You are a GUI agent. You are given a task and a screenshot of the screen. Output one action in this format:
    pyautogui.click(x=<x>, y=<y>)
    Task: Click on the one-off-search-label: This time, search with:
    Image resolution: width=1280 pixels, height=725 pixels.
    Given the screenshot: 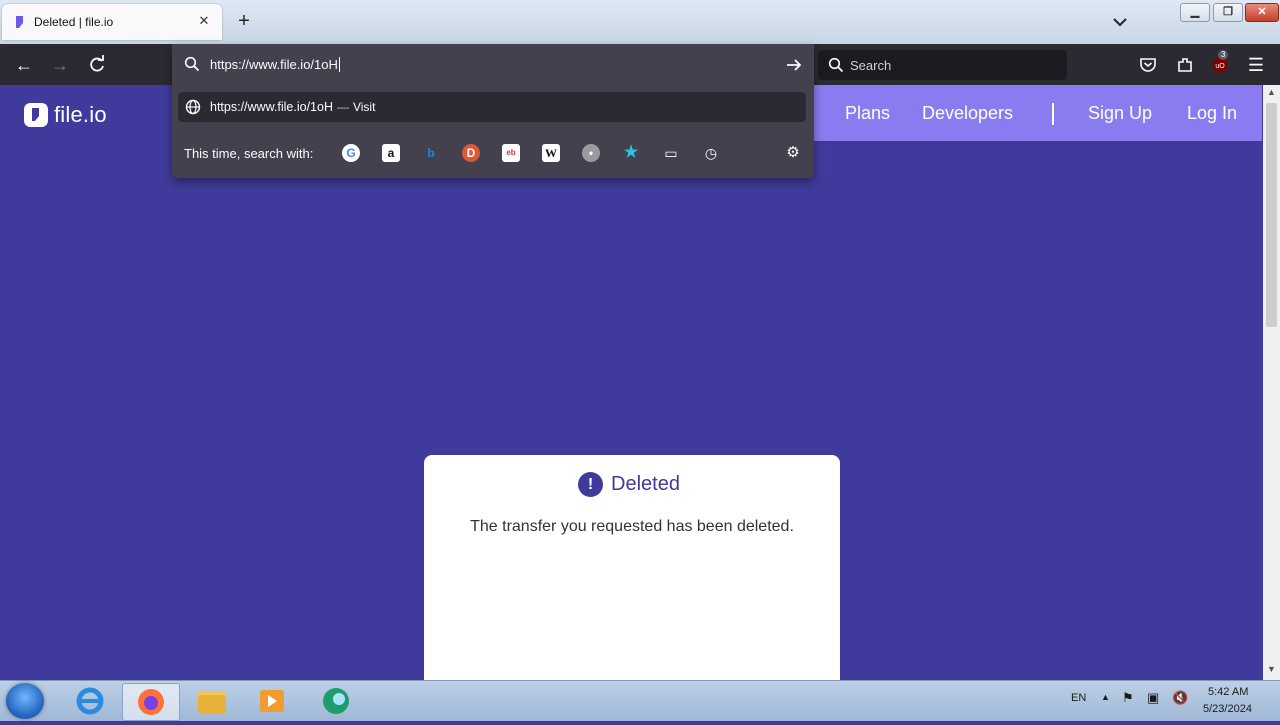 What is the action you would take?
    pyautogui.click(x=249, y=153)
    